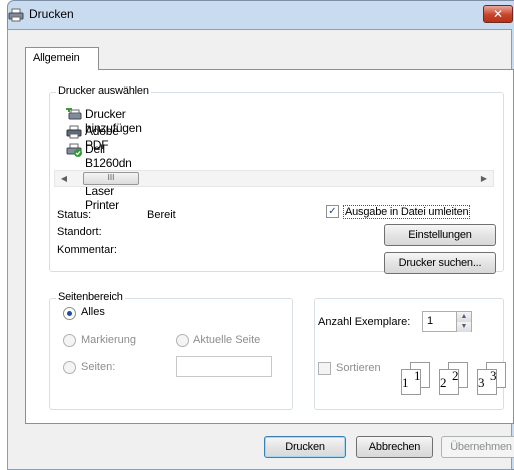 This screenshot has height=470, width=514. What do you see at coordinates (64, 178) in the screenshot?
I see `scroll-left-icon: ◀` at bounding box center [64, 178].